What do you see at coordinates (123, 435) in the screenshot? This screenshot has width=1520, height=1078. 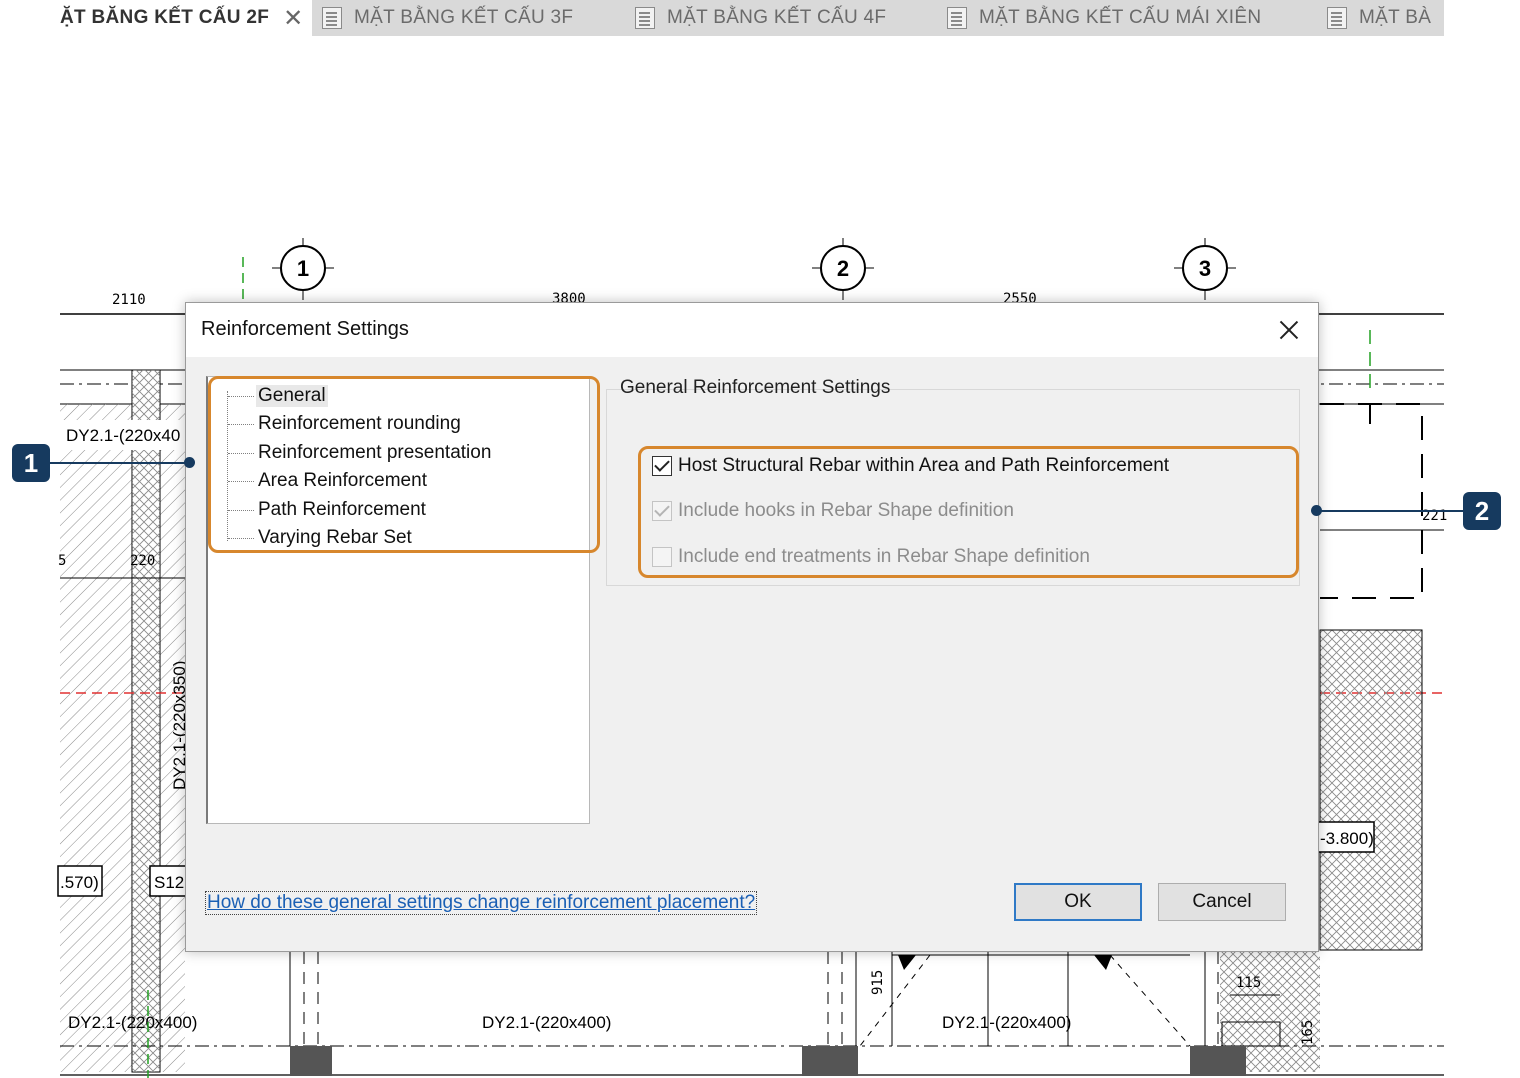 I see `beam-label: DY2.1-(220x40` at bounding box center [123, 435].